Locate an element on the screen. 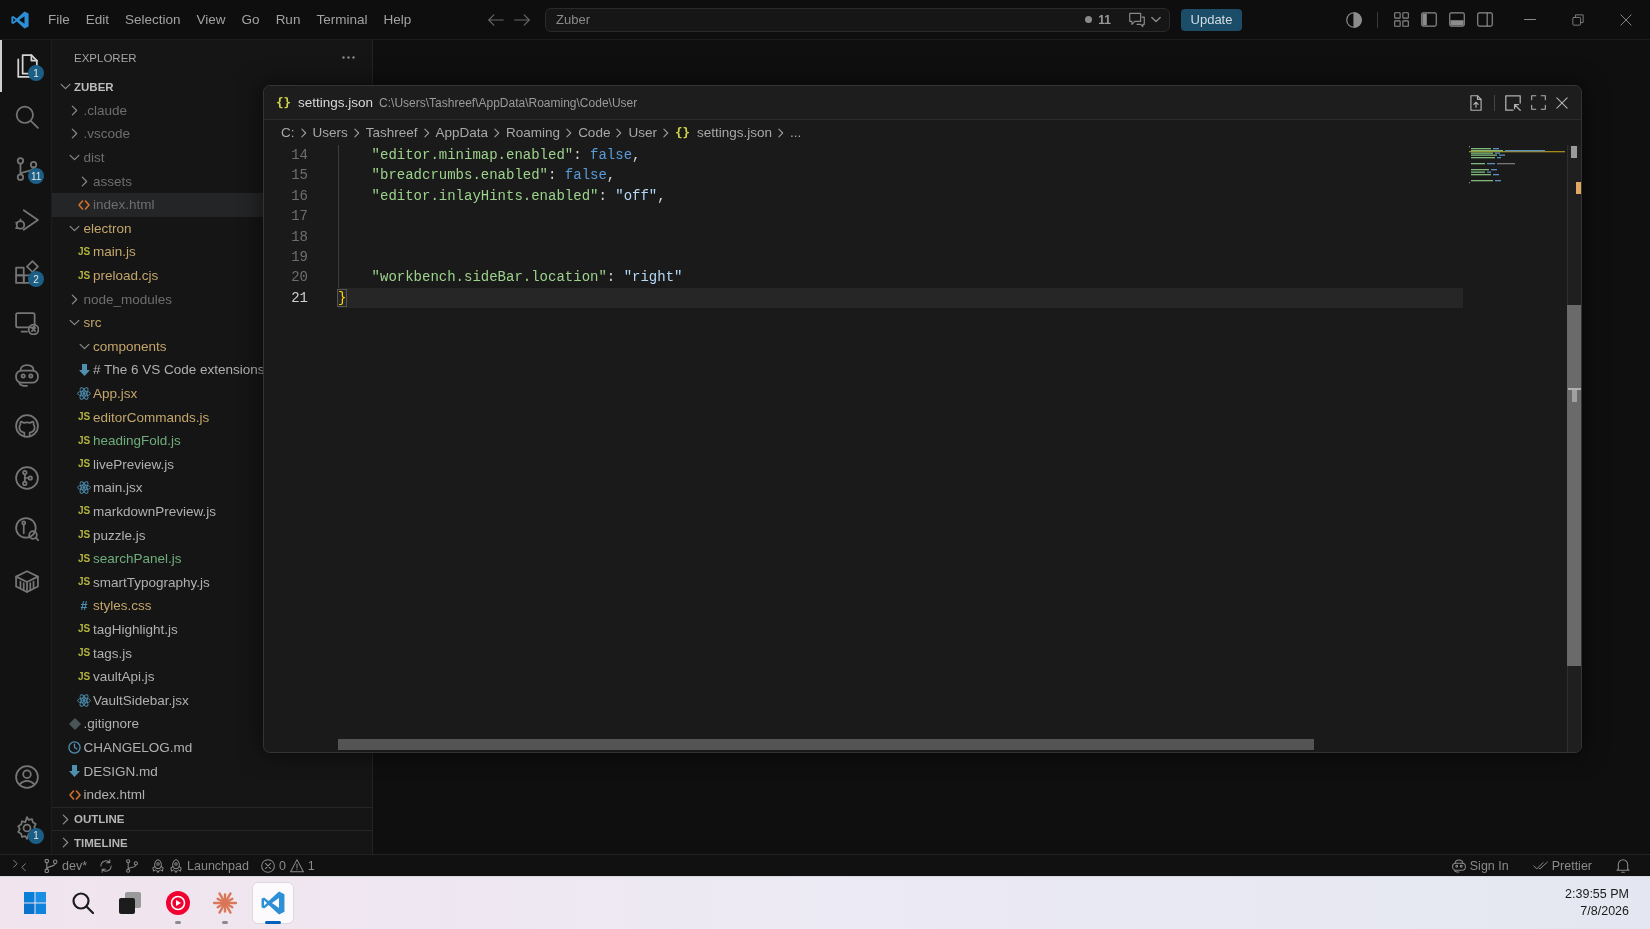 This screenshot has height=929, width=1650. code-line: "workbench.sideBar.location": "right" is located at coordinates (527, 278).